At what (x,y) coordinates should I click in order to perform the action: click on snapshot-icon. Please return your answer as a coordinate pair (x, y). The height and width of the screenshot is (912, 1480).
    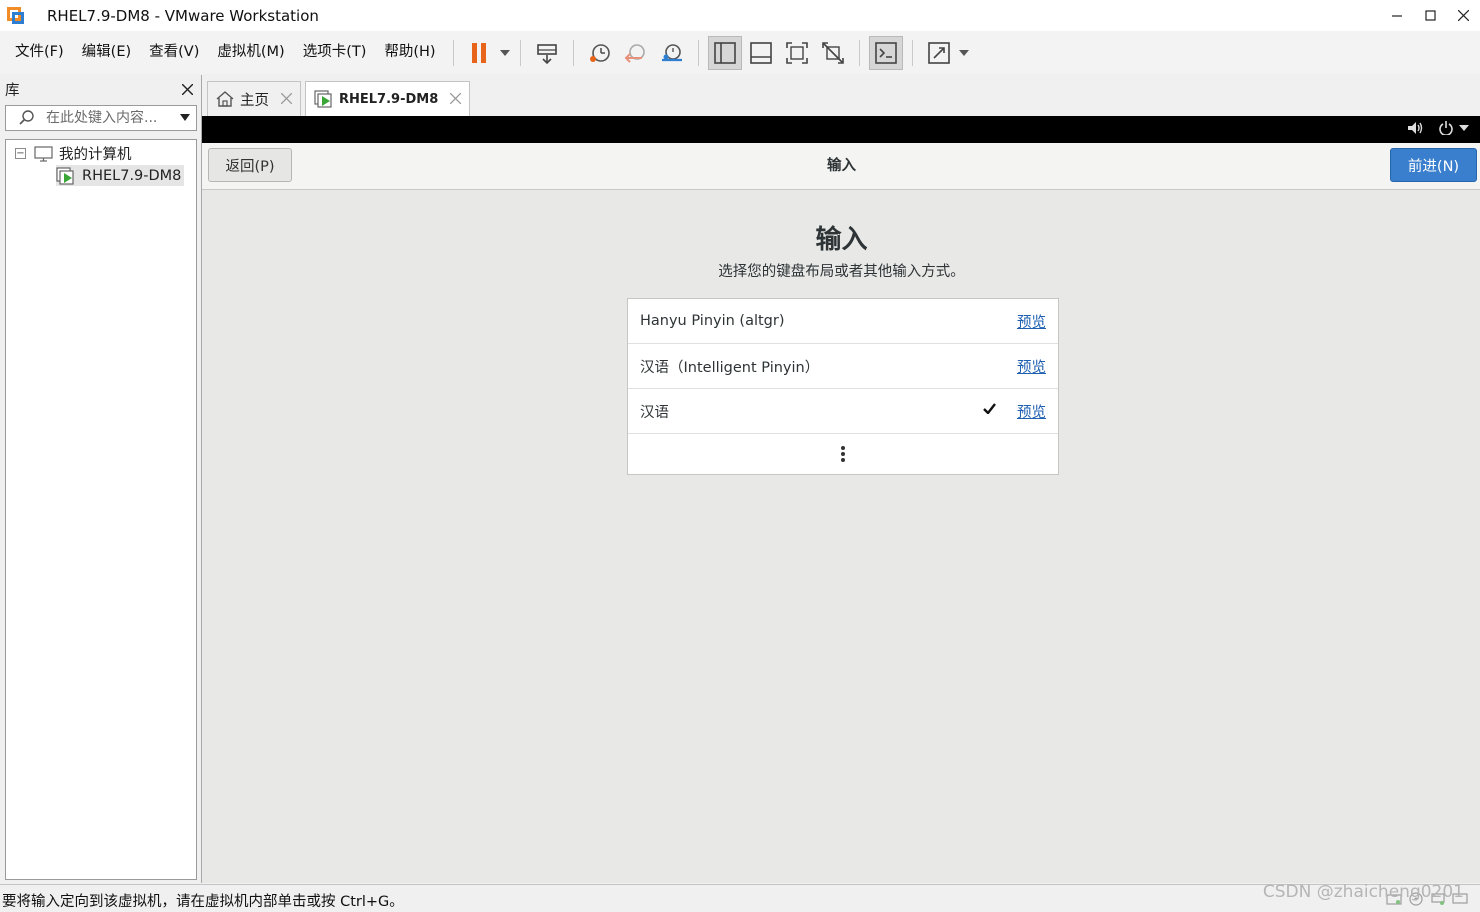
    Looking at the image, I should click on (599, 52).